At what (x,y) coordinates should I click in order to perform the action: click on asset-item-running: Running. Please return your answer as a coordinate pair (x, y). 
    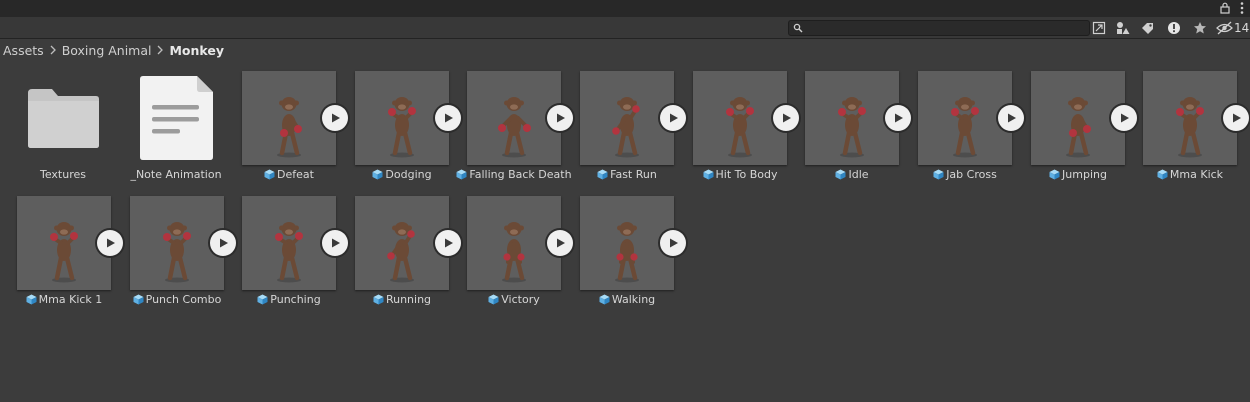
    Looking at the image, I should click on (411, 246).